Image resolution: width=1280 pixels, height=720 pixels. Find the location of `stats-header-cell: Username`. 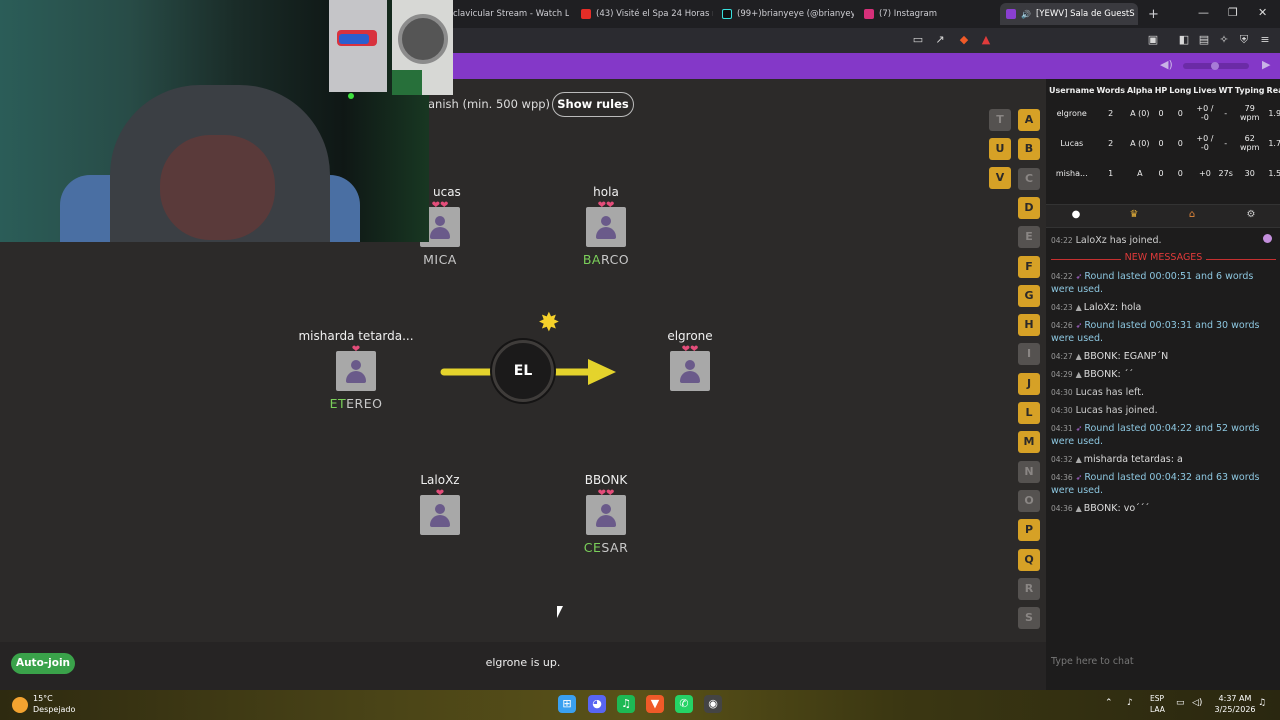

stats-header-cell: Username is located at coordinates (1071, 90).